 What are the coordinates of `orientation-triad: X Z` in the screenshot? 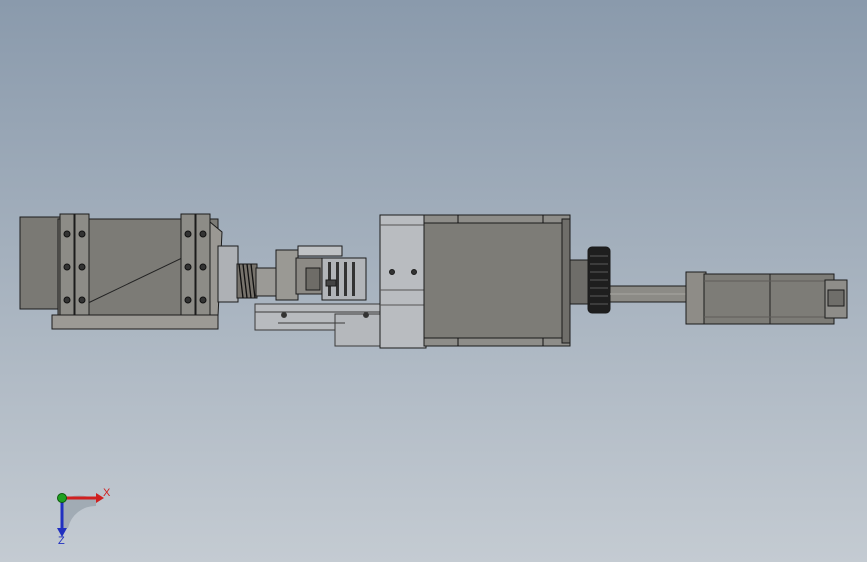 It's located at (84, 517).